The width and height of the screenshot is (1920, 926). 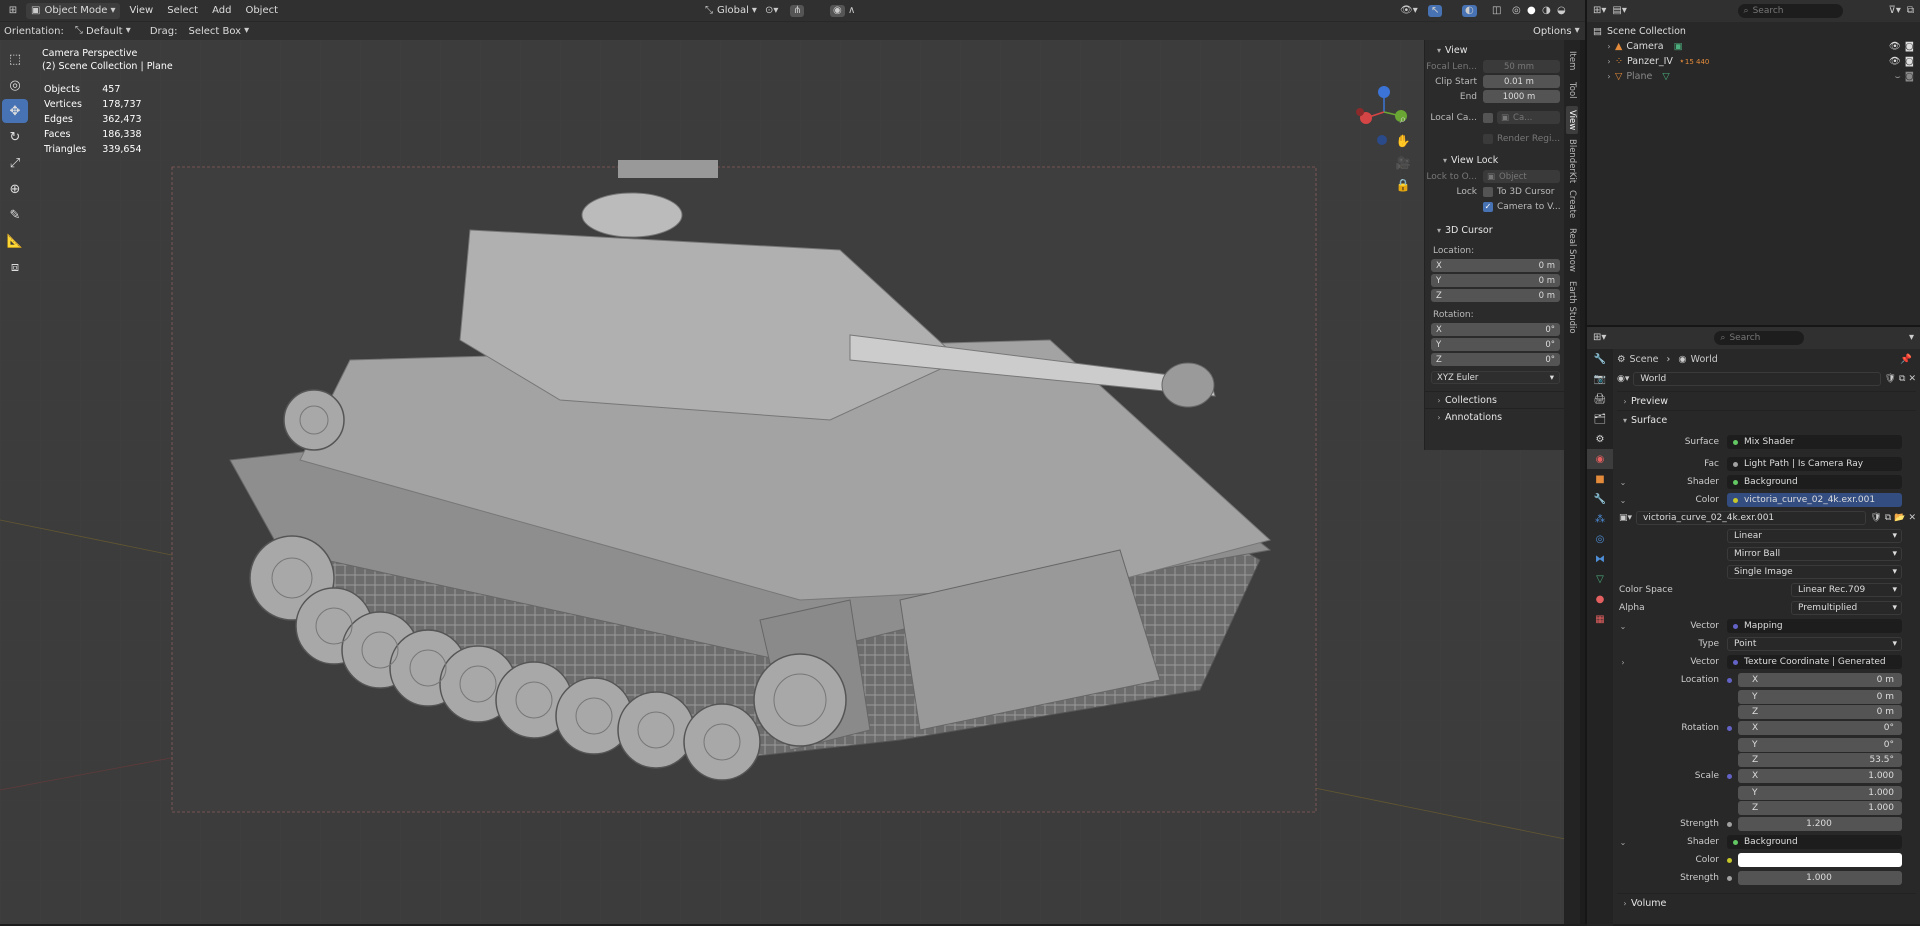 What do you see at coordinates (1906, 359) in the screenshot?
I see `pin-icon: 📌` at bounding box center [1906, 359].